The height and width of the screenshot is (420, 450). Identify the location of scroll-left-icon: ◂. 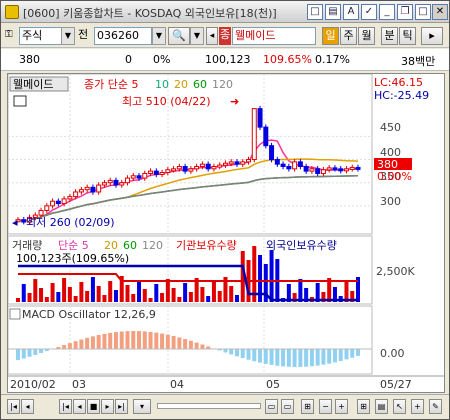
(79, 406).